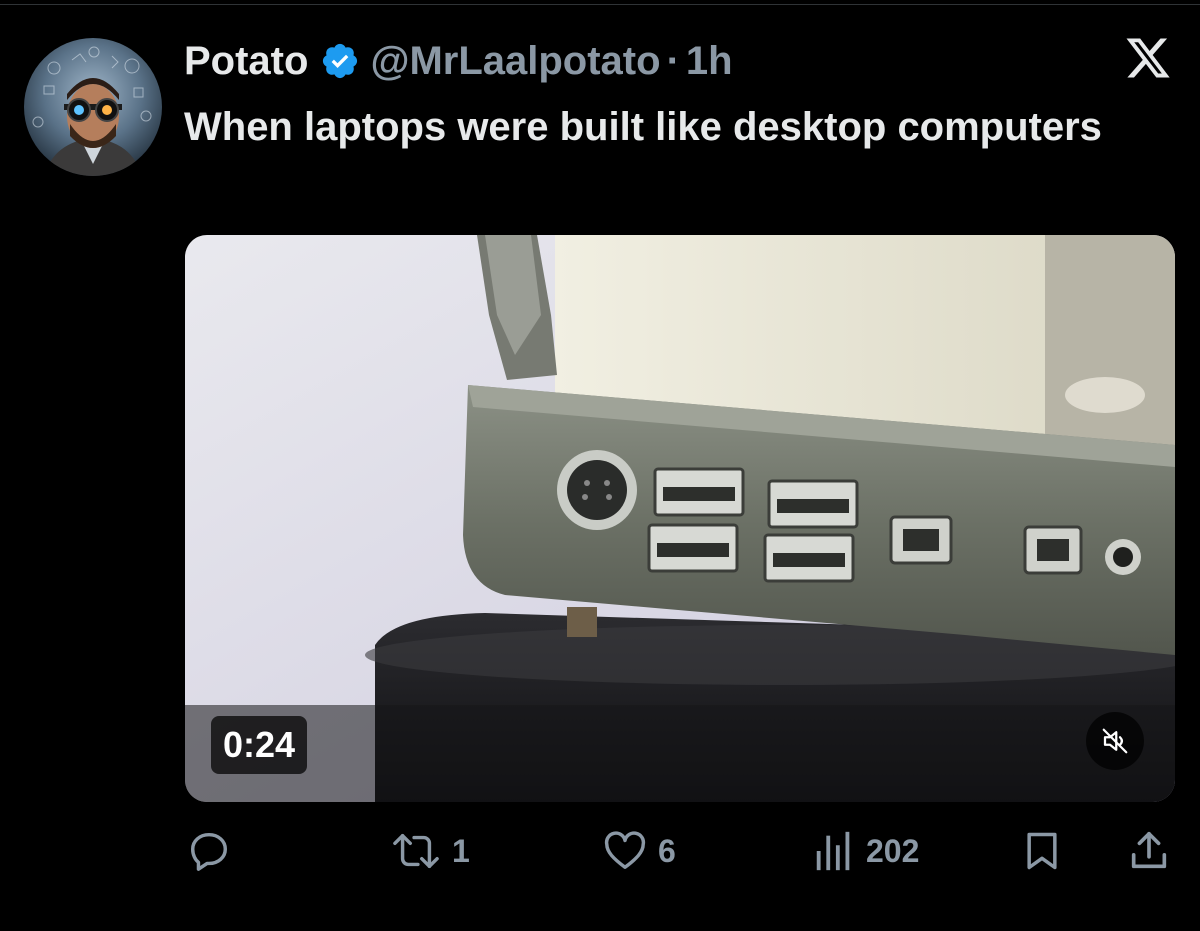  I want to click on post-header: Potato @MrLaalpotato · 1h, so click(458, 61).